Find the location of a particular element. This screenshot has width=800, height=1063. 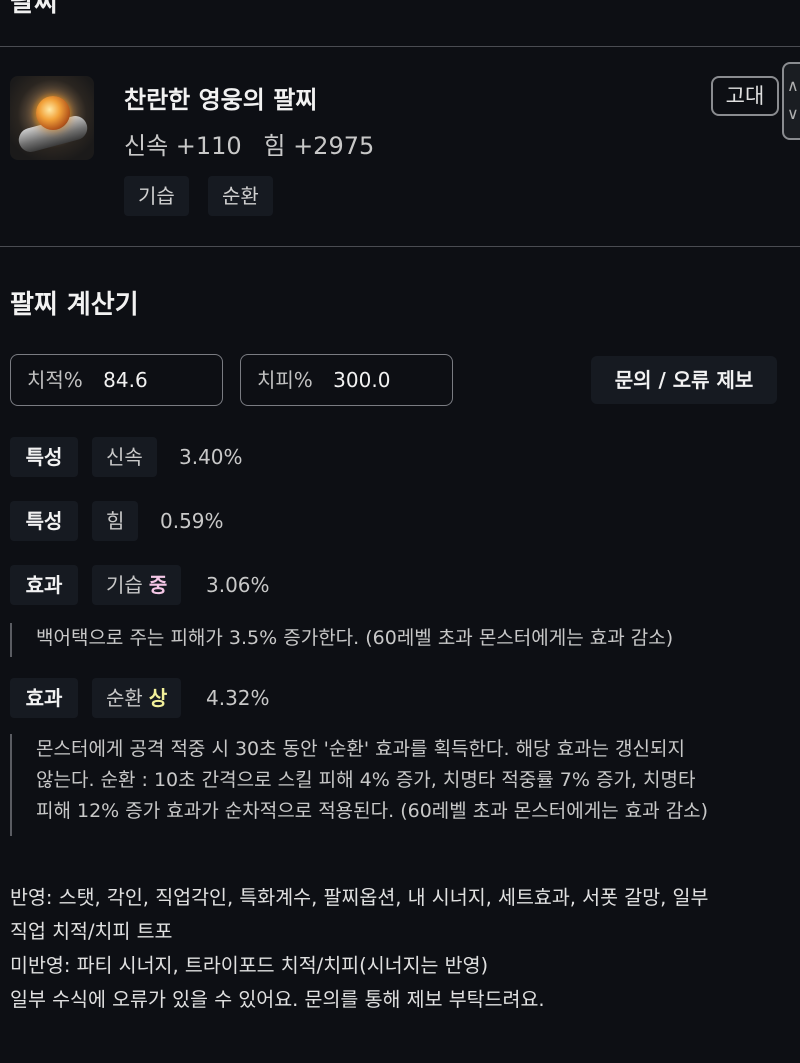

row-value: 4.32% is located at coordinates (238, 698).